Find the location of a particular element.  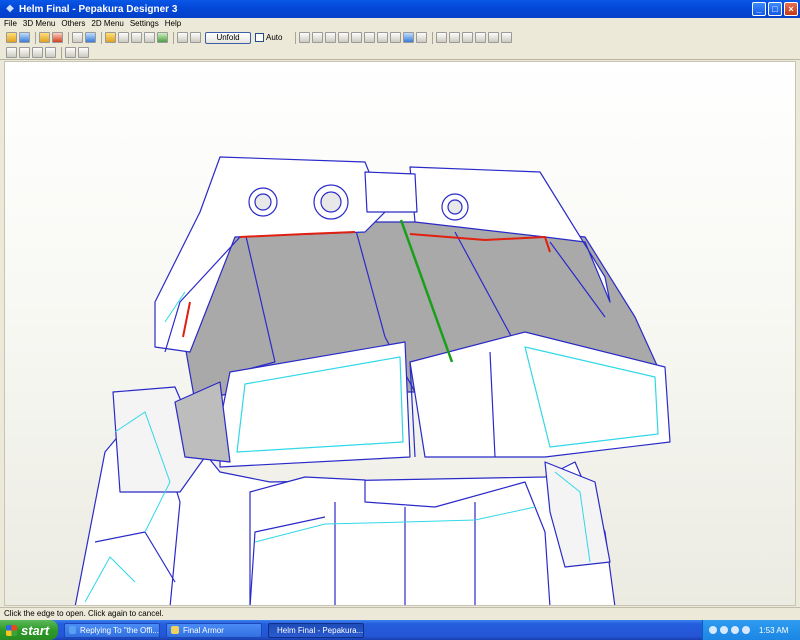

shield-tray-icon is located at coordinates (724, 630).